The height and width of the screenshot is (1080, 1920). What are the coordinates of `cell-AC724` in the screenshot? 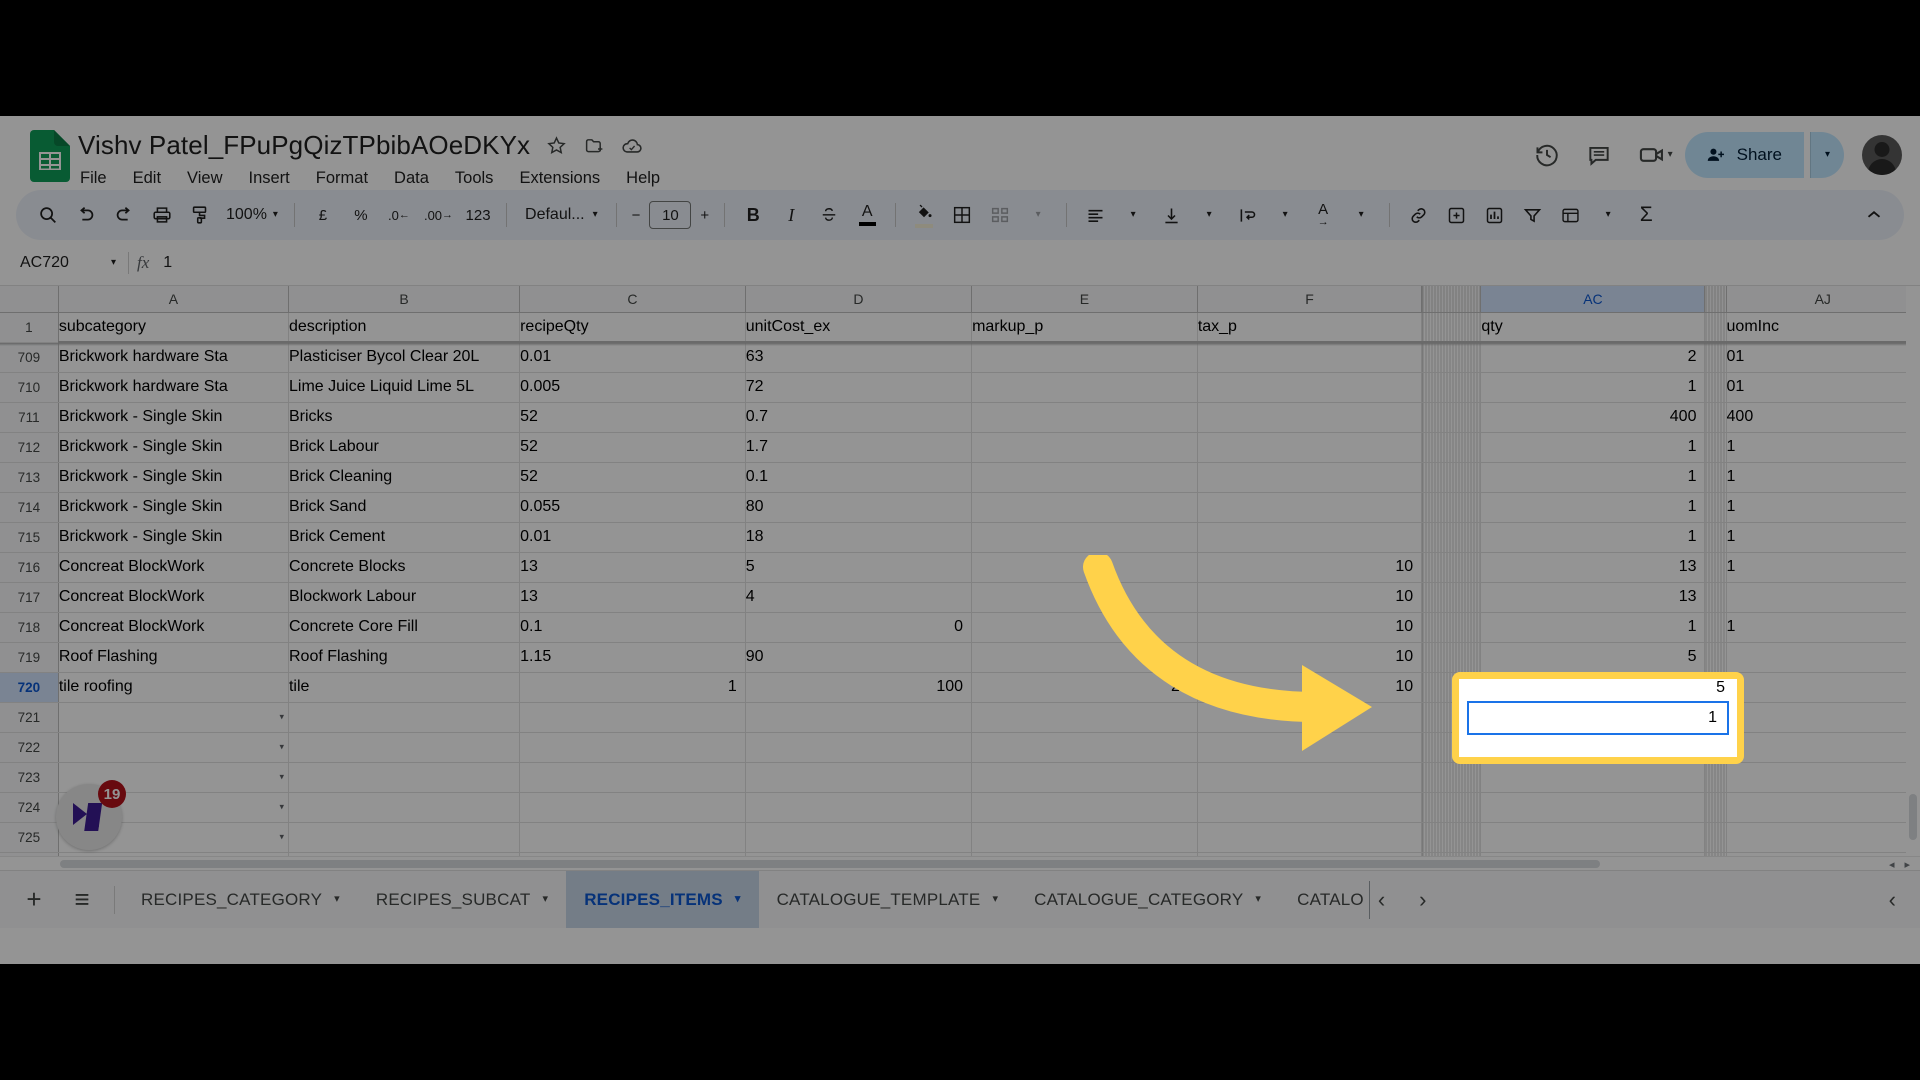 It's located at (1593, 807).